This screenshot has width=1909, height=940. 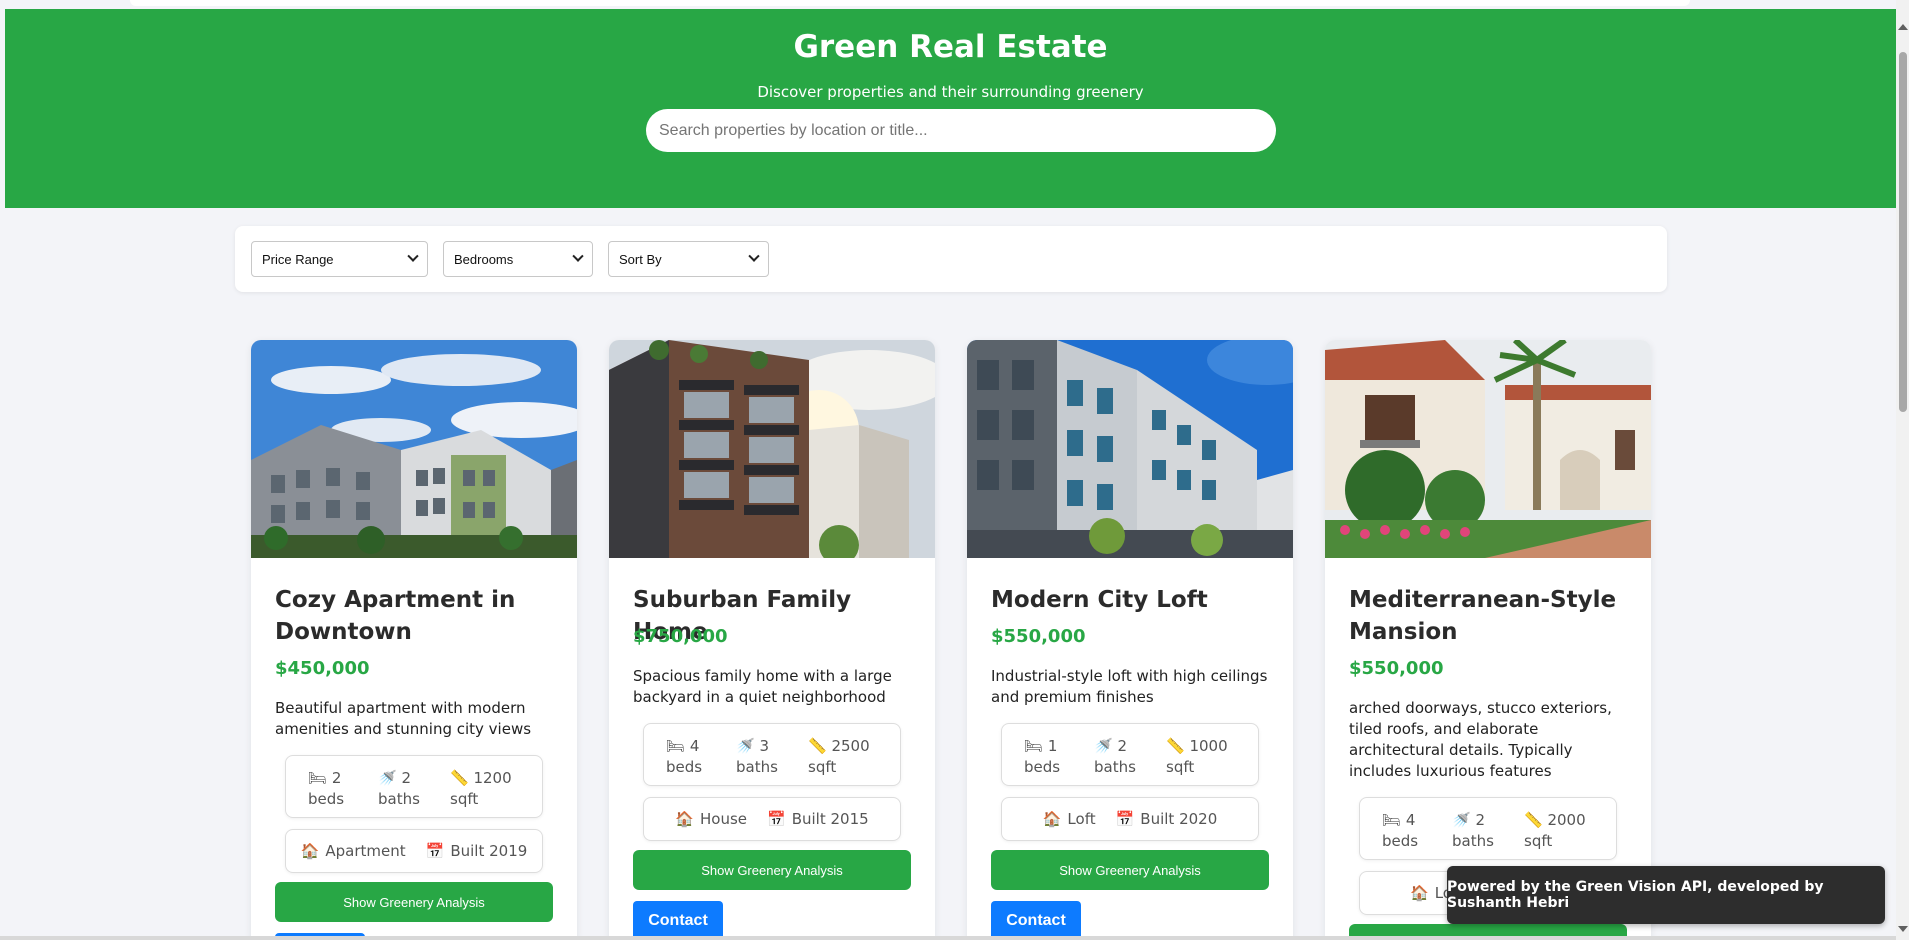 What do you see at coordinates (1179, 819) in the screenshot?
I see `property-built: Built 2020` at bounding box center [1179, 819].